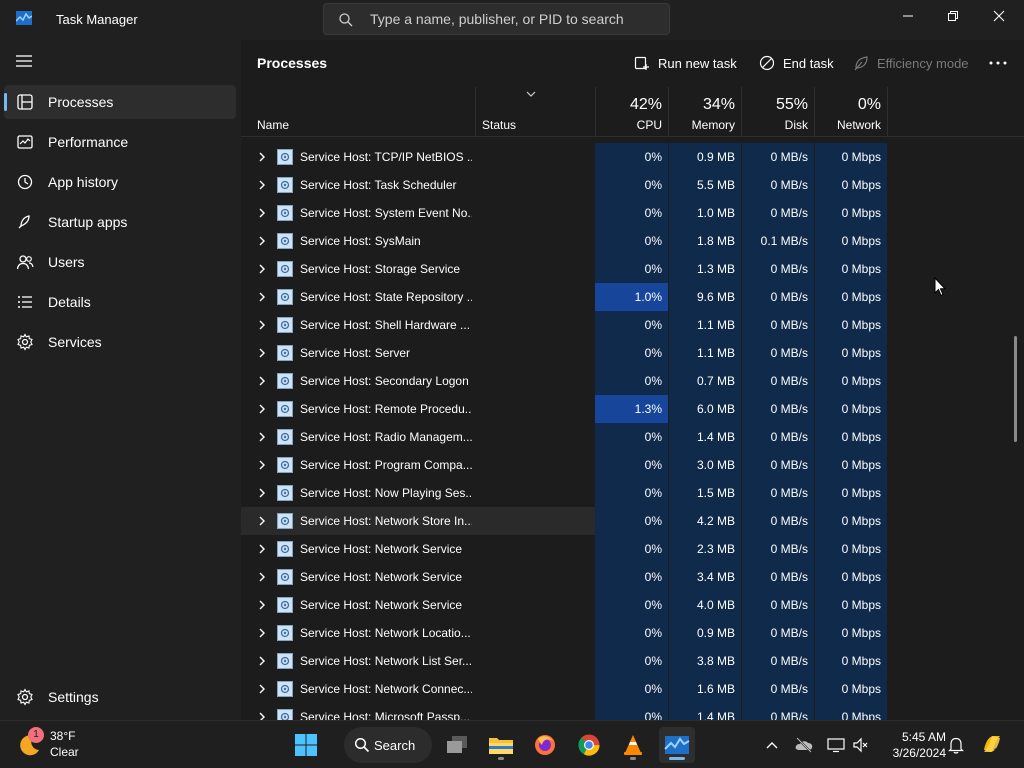  Describe the element at coordinates (1015, 389) in the screenshot. I see `vertical-scrollbar` at that location.